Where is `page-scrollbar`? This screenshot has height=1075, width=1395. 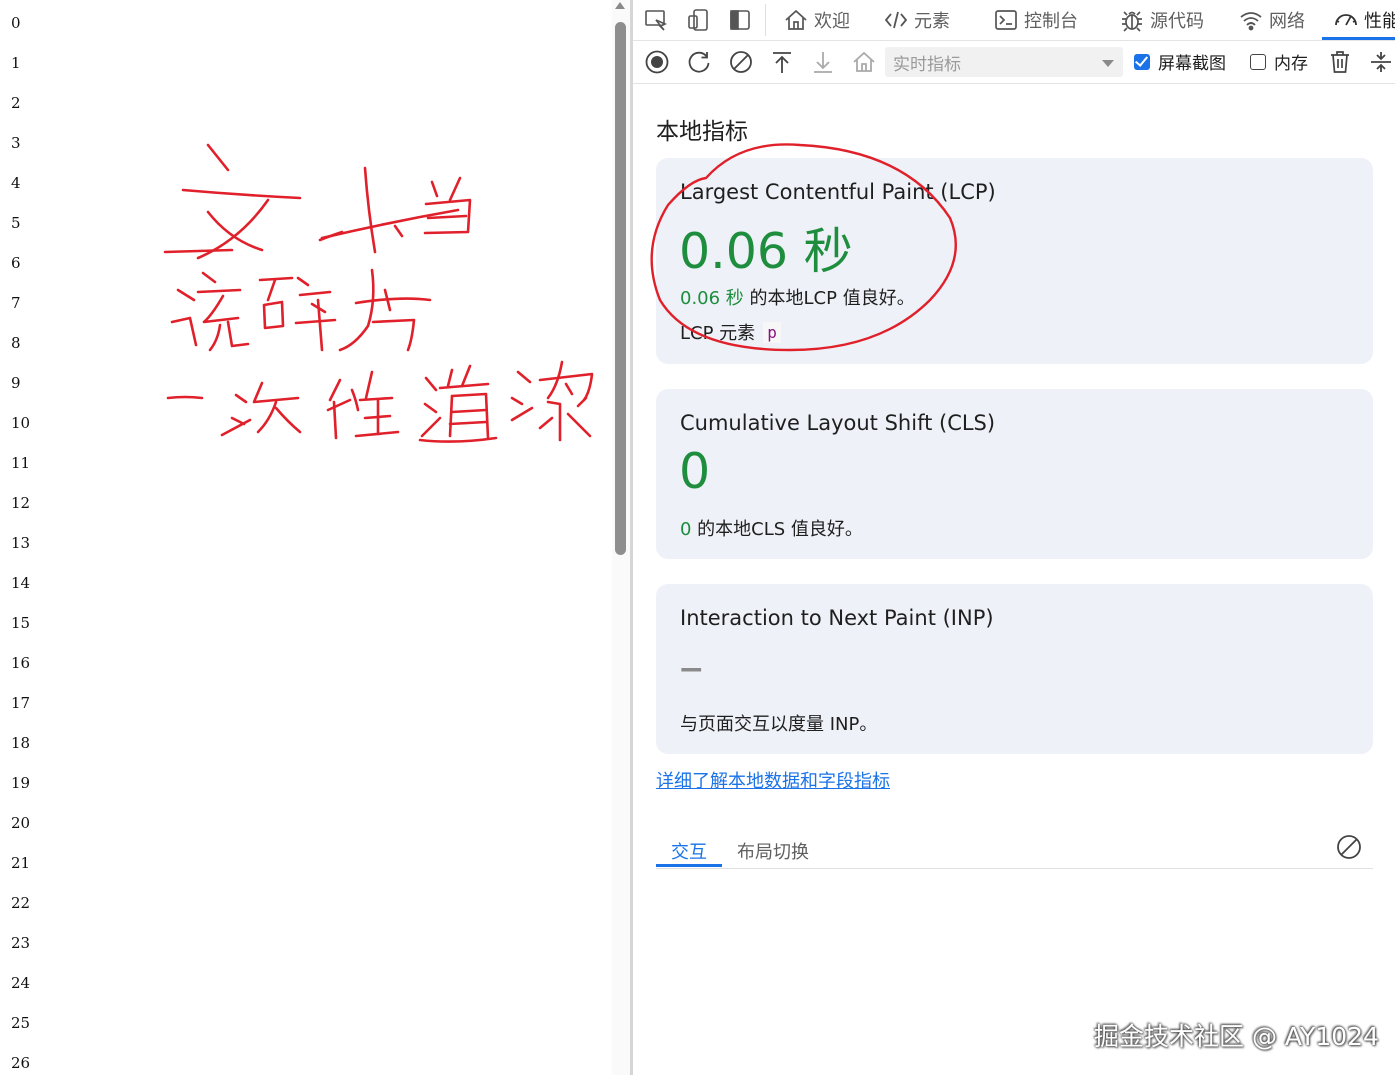
page-scrollbar is located at coordinates (621, 537).